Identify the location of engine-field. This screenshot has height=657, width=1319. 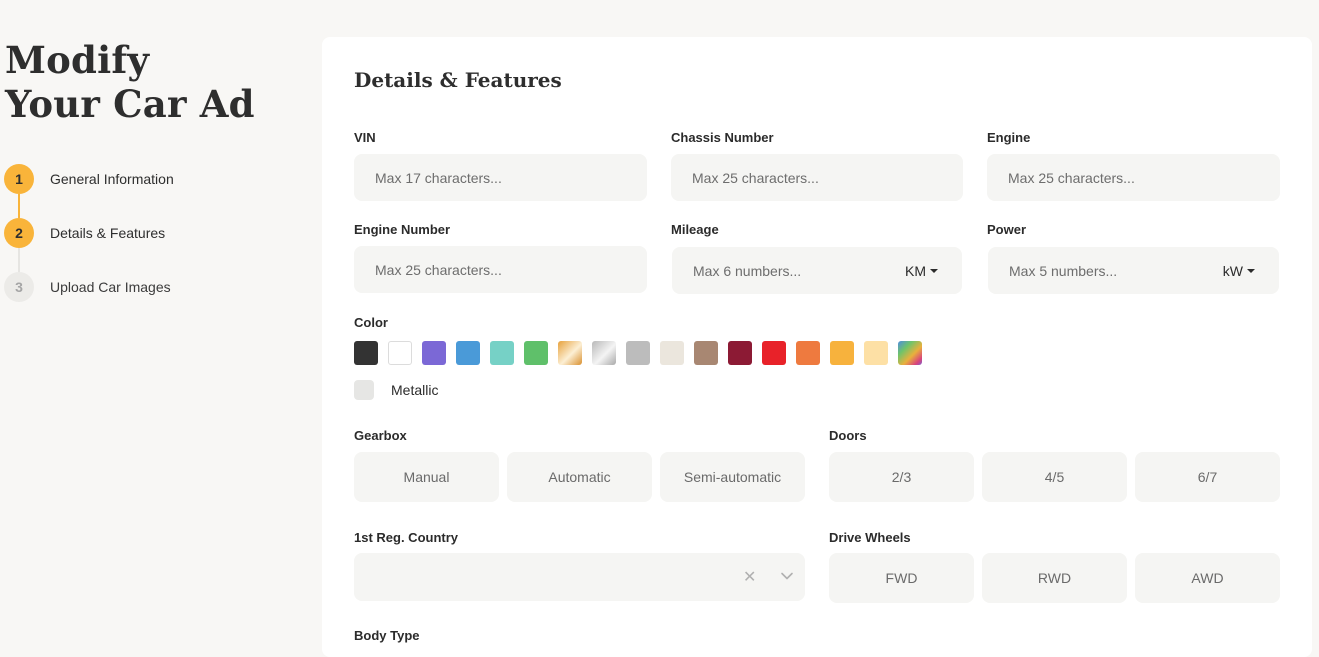
(1133, 177).